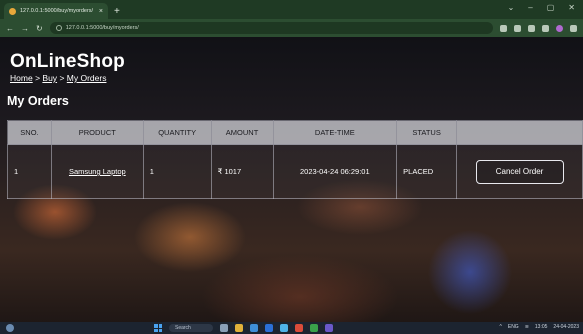  Describe the element at coordinates (335, 171) in the screenshot. I see `order-datetime: 2023-04-24 06:29:01` at that location.